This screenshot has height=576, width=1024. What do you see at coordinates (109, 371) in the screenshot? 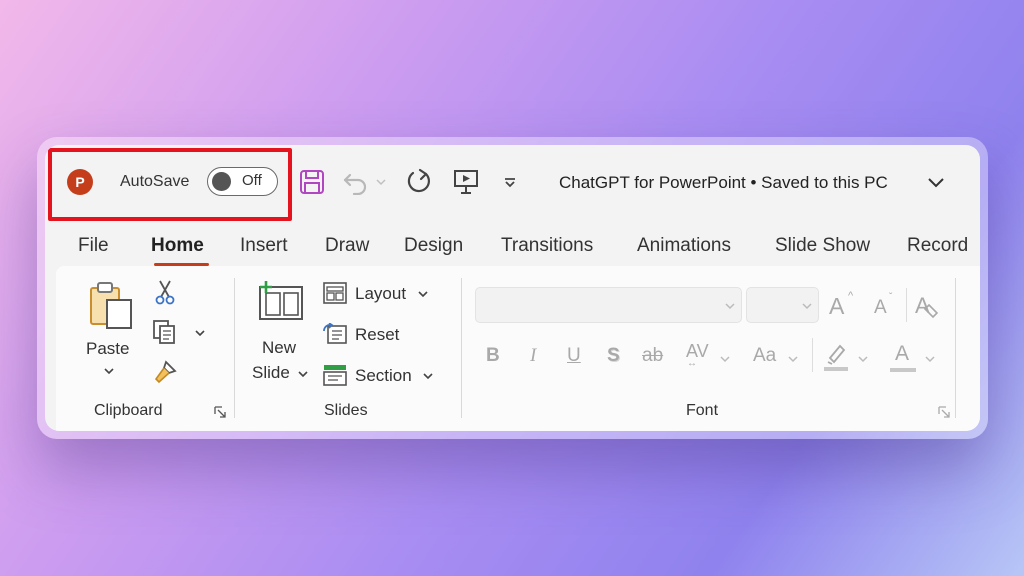
I see `paste-dropdown-icon` at bounding box center [109, 371].